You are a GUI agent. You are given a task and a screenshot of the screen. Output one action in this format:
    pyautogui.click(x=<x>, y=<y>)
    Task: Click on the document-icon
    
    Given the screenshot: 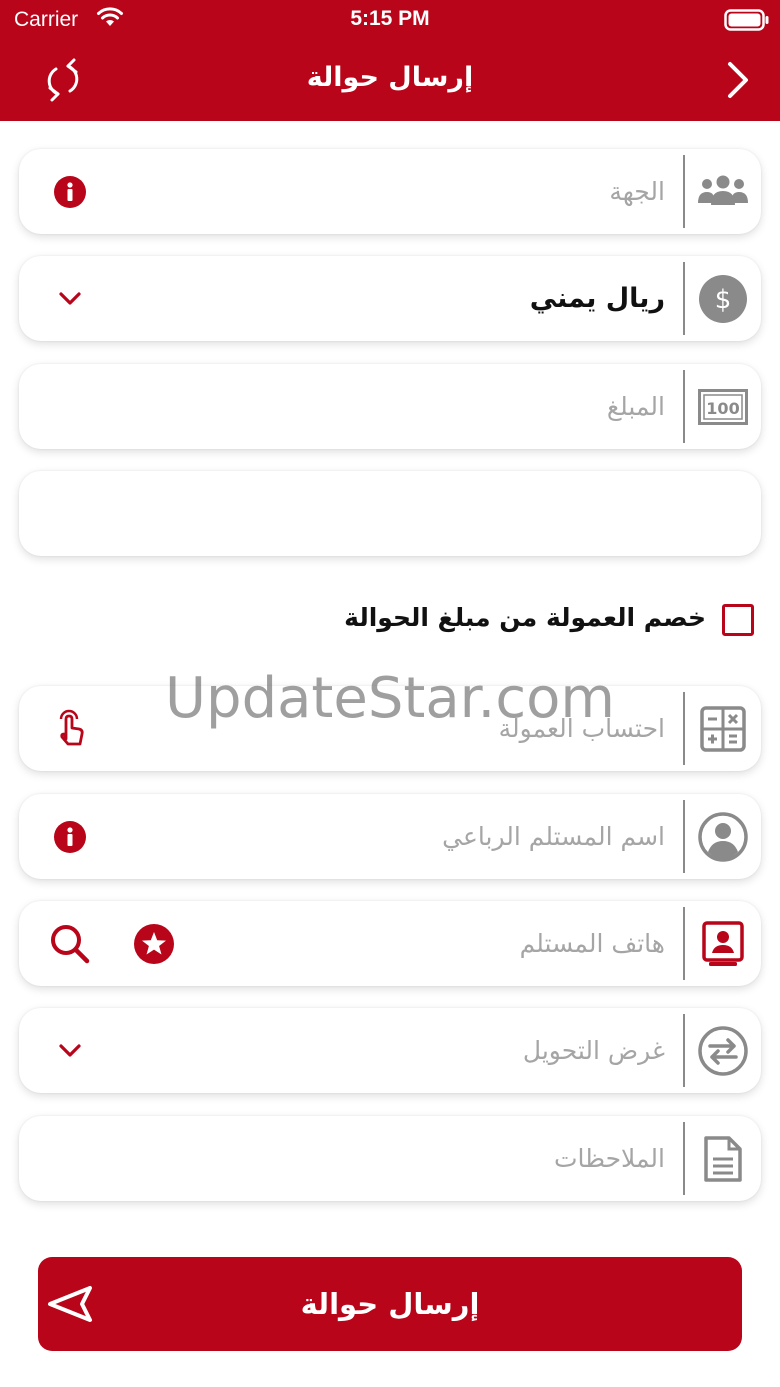 What is the action you would take?
    pyautogui.click(x=723, y=1159)
    